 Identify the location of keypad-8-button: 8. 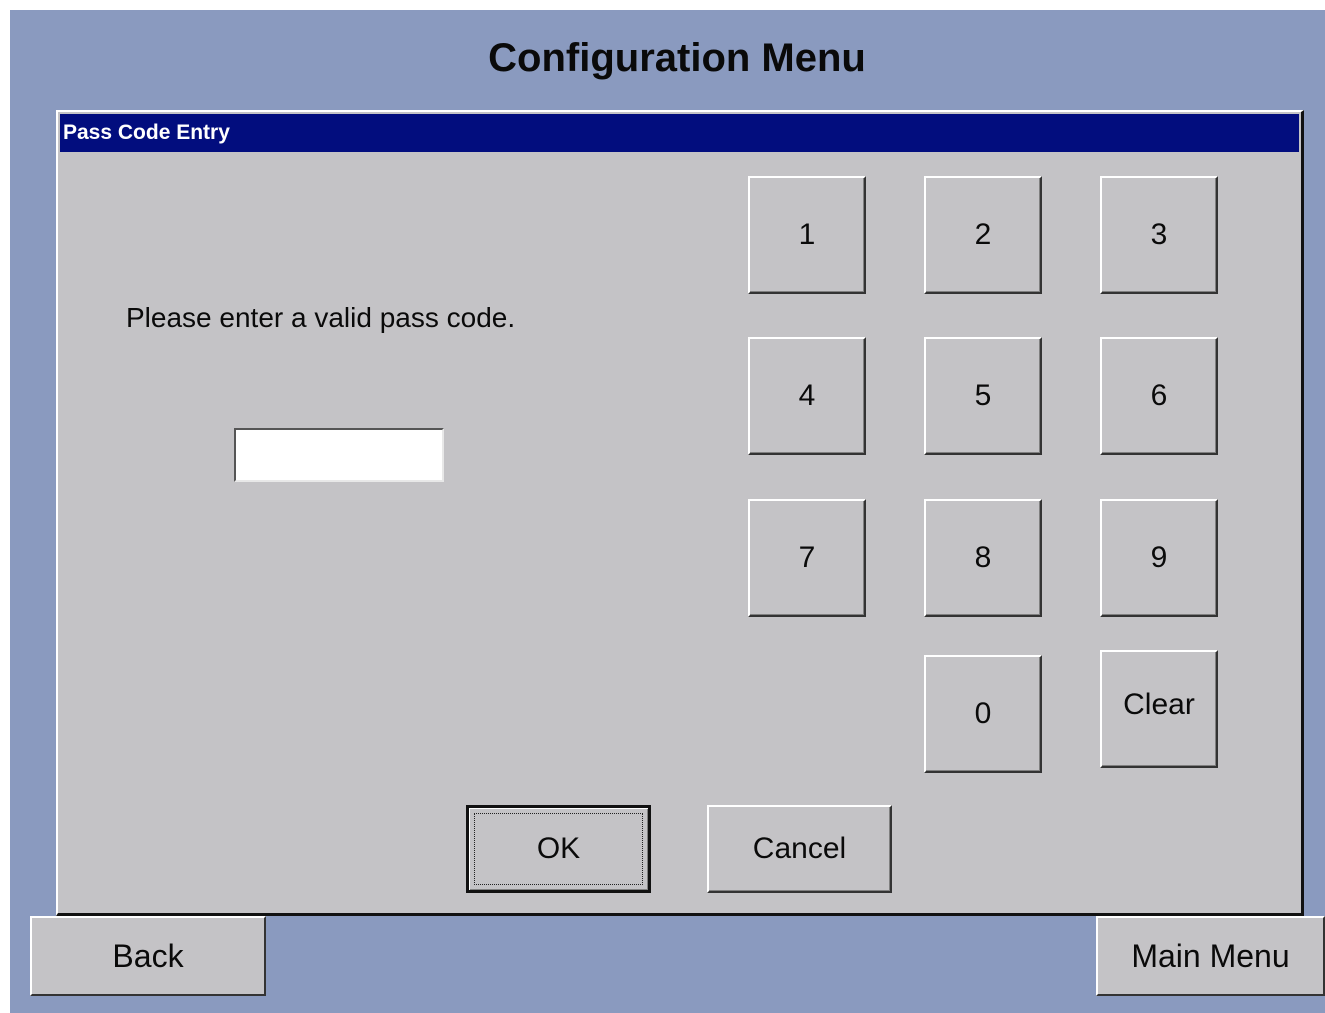
(983, 558).